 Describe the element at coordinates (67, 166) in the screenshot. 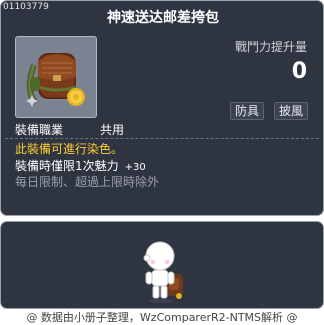

I see `charm-limit-text: 裝備時僅限1次魅力` at that location.